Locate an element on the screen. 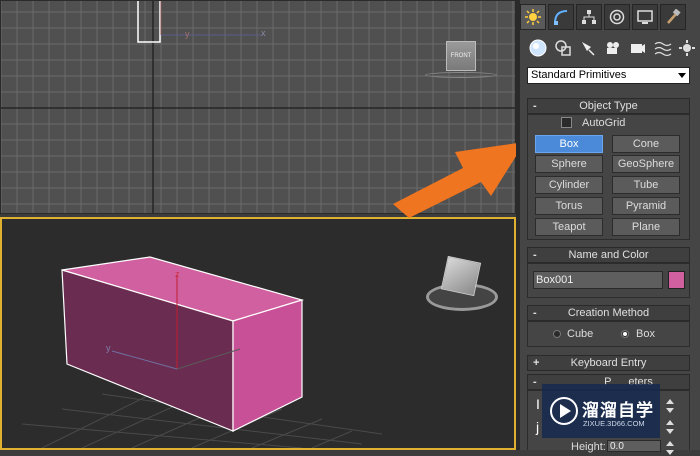 The image size is (700, 456). box-button: Box is located at coordinates (569, 144).